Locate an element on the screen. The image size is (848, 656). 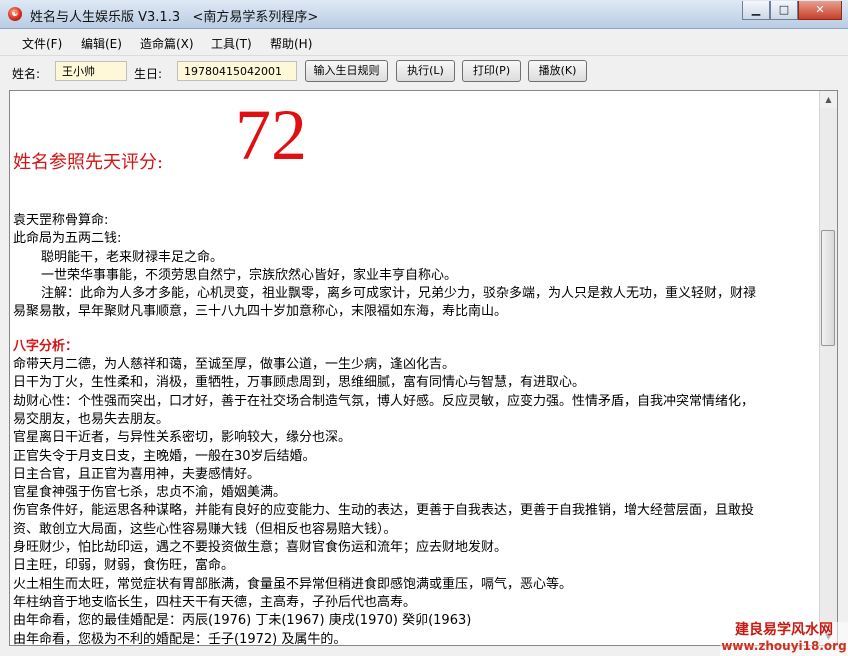
minimize-button: ▁ is located at coordinates (756, 10).